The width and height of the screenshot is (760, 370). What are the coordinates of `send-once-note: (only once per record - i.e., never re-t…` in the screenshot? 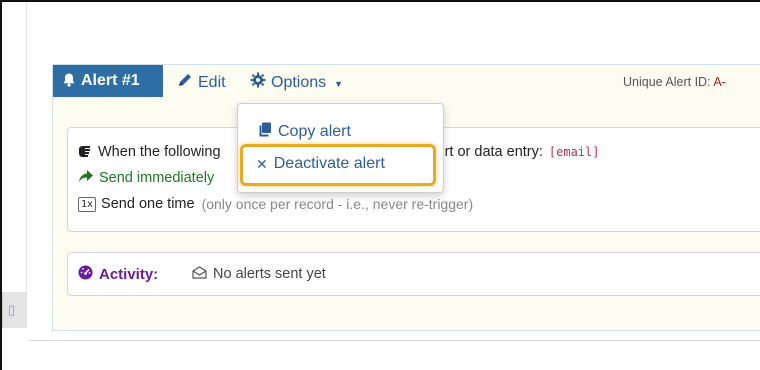 It's located at (337, 204).